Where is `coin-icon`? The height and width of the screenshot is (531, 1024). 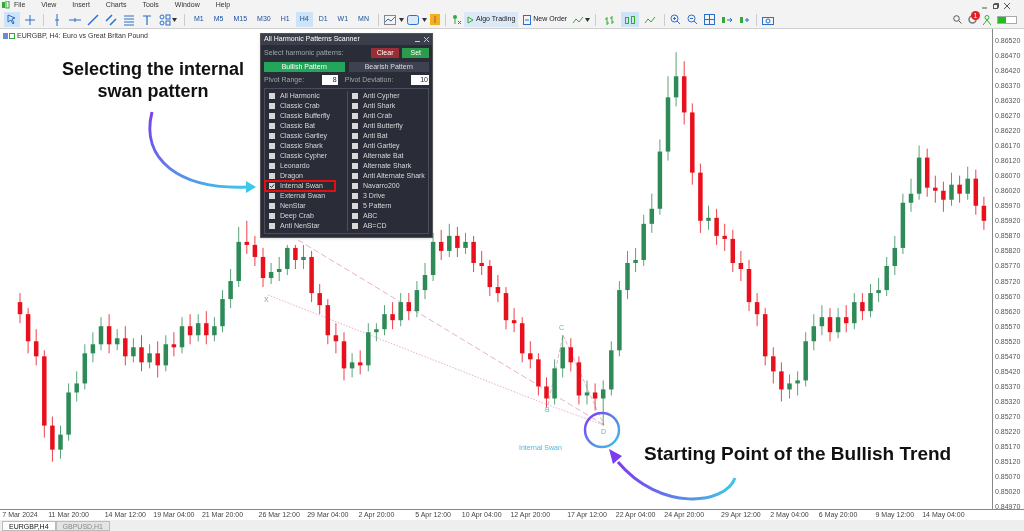 coin-icon is located at coordinates (434, 19).